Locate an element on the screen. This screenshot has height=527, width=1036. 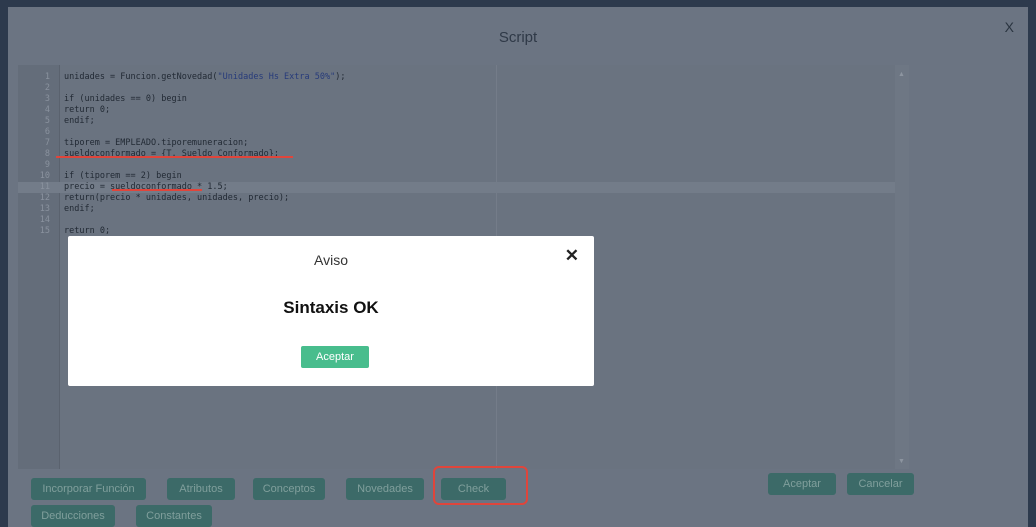
line-number: 14 is located at coordinates (44, 220).